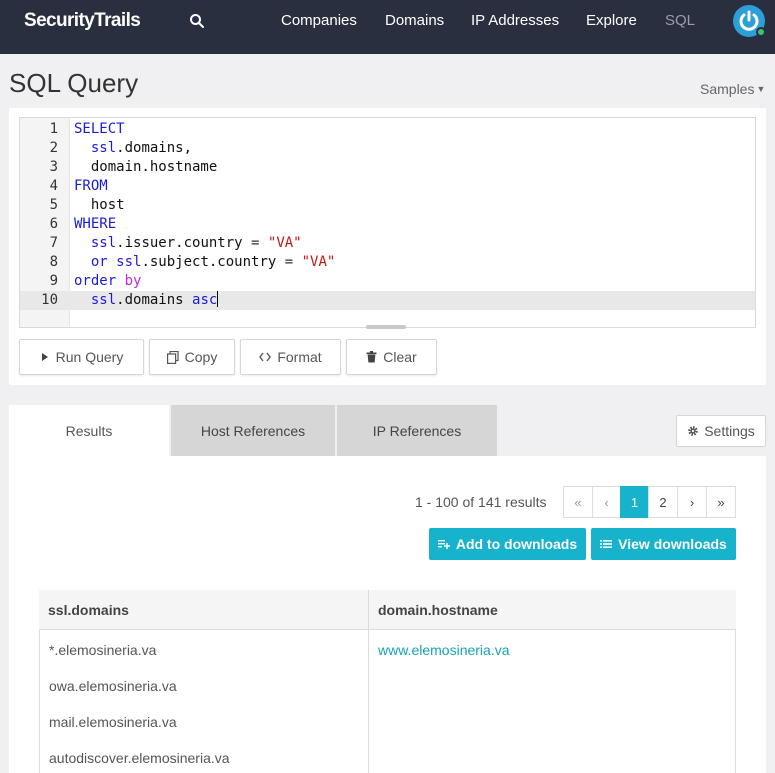  What do you see at coordinates (606, 544) in the screenshot?
I see `list-icon` at bounding box center [606, 544].